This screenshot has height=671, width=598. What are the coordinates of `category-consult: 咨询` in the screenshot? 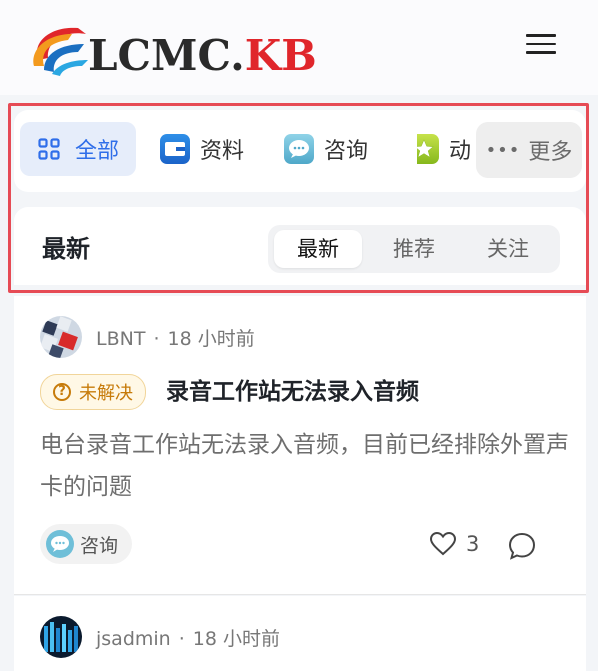 It's located at (326, 149).